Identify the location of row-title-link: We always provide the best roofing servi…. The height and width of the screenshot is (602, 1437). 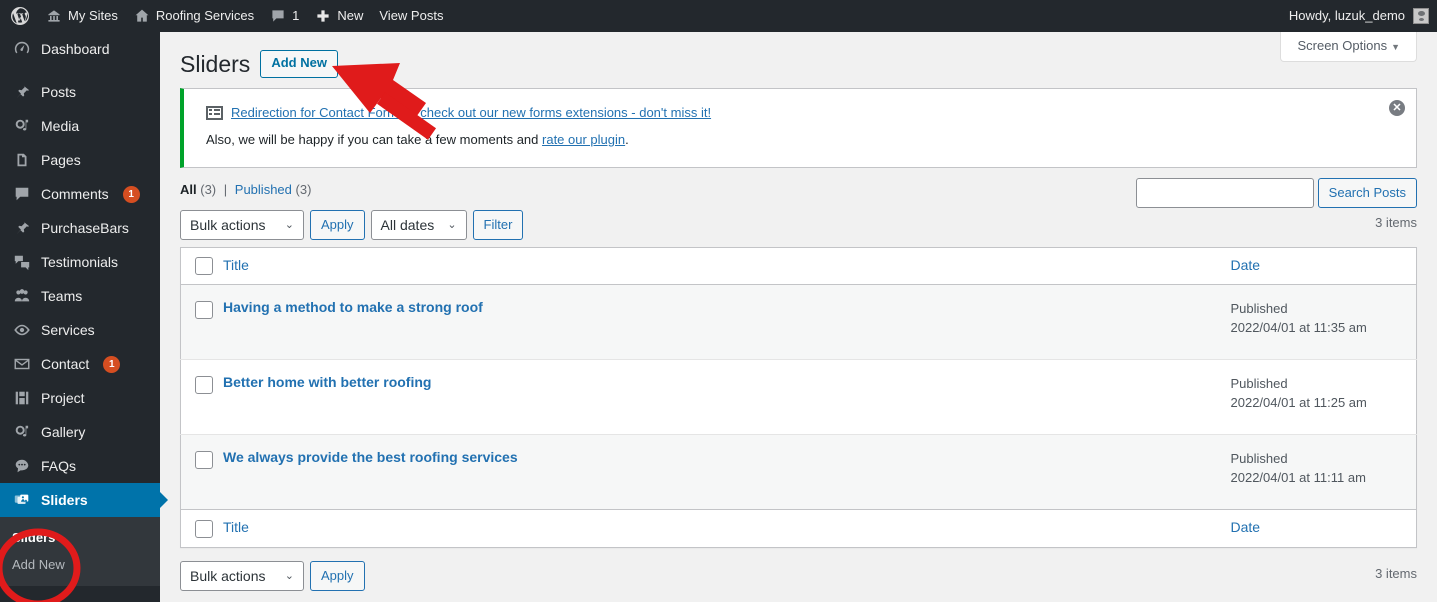
(370, 457).